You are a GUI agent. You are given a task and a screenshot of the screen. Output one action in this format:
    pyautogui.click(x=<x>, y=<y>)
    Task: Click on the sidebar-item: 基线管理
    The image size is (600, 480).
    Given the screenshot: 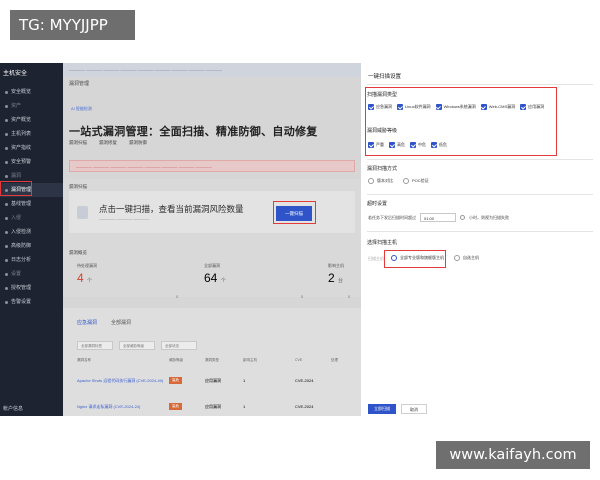 What is the action you would take?
    pyautogui.click(x=31, y=204)
    